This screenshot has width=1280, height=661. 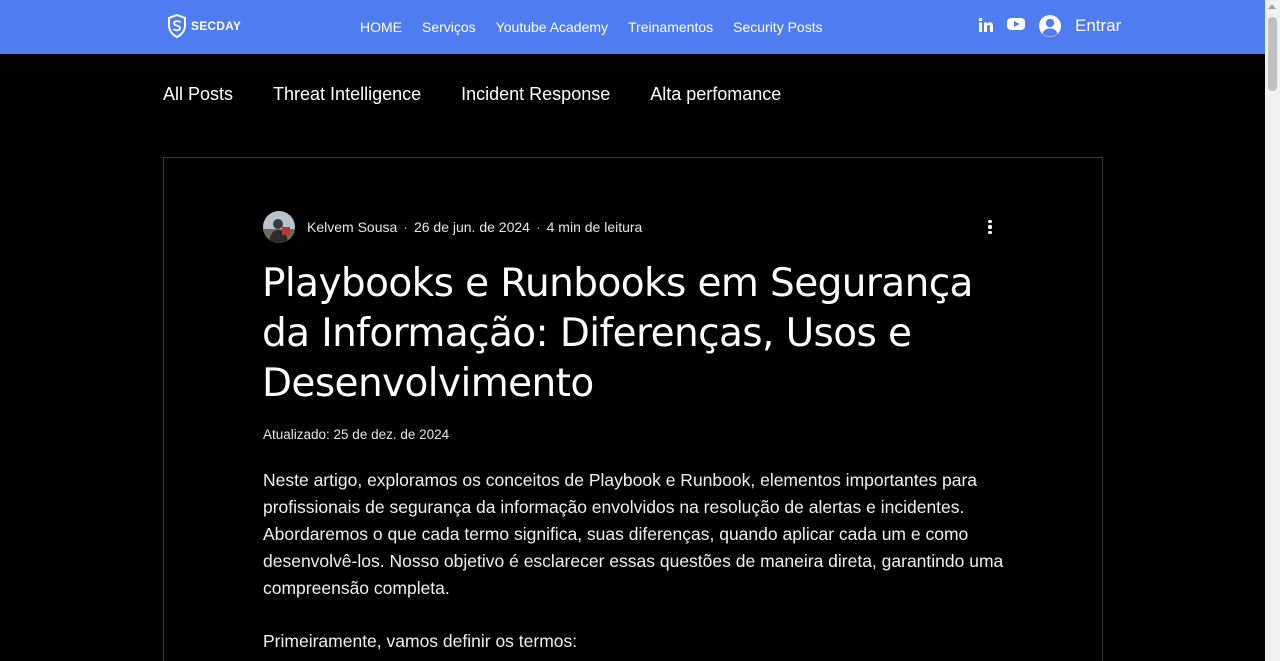 I want to click on author-name: Kelvem Sousa, so click(x=352, y=227).